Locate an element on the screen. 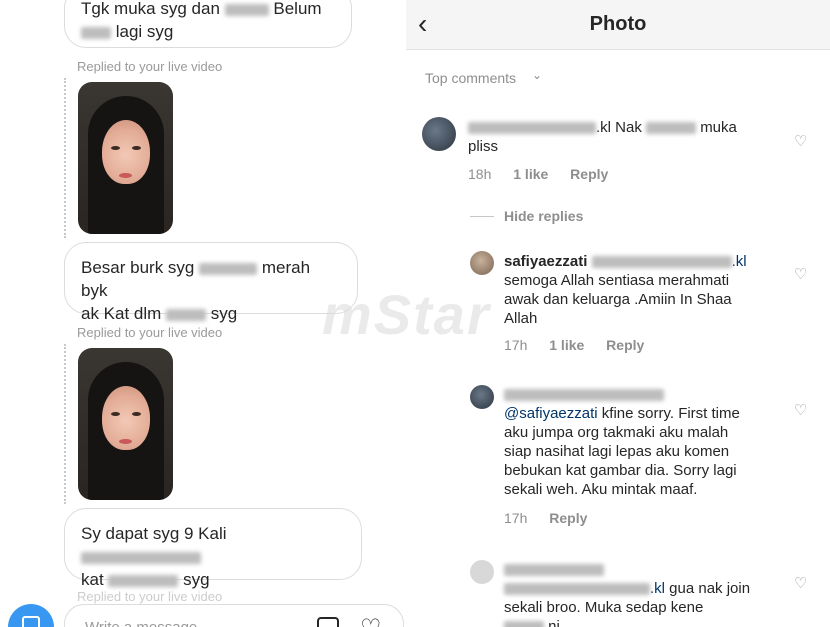 The height and width of the screenshot is (627, 830). comment-text-part: siap nasihat lagi lepas aku komen is located at coordinates (617, 451).